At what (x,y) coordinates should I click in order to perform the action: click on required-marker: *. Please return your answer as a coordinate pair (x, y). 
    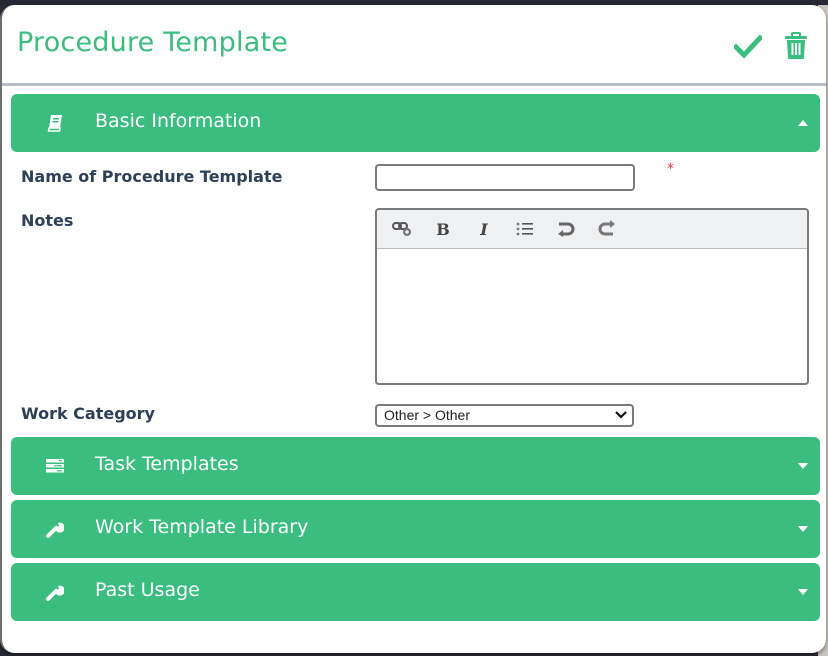
    Looking at the image, I should click on (670, 169).